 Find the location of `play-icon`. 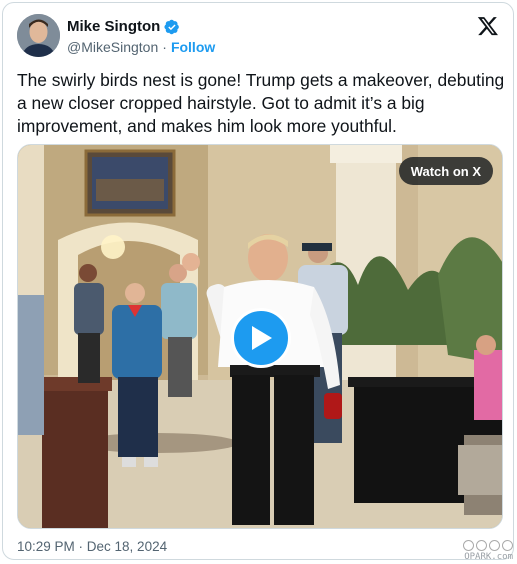

play-icon is located at coordinates (262, 338).